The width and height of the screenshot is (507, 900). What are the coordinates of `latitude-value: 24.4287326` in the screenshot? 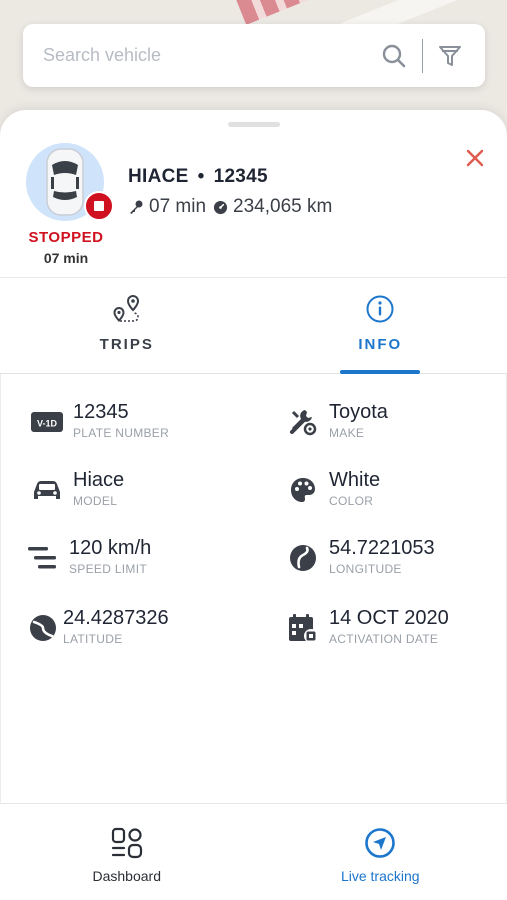 It's located at (116, 618).